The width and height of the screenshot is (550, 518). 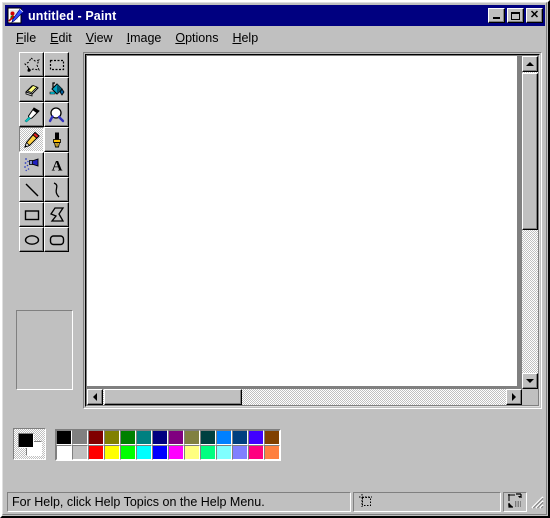 What do you see at coordinates (31, 114) in the screenshot?
I see `tool-pick-color` at bounding box center [31, 114].